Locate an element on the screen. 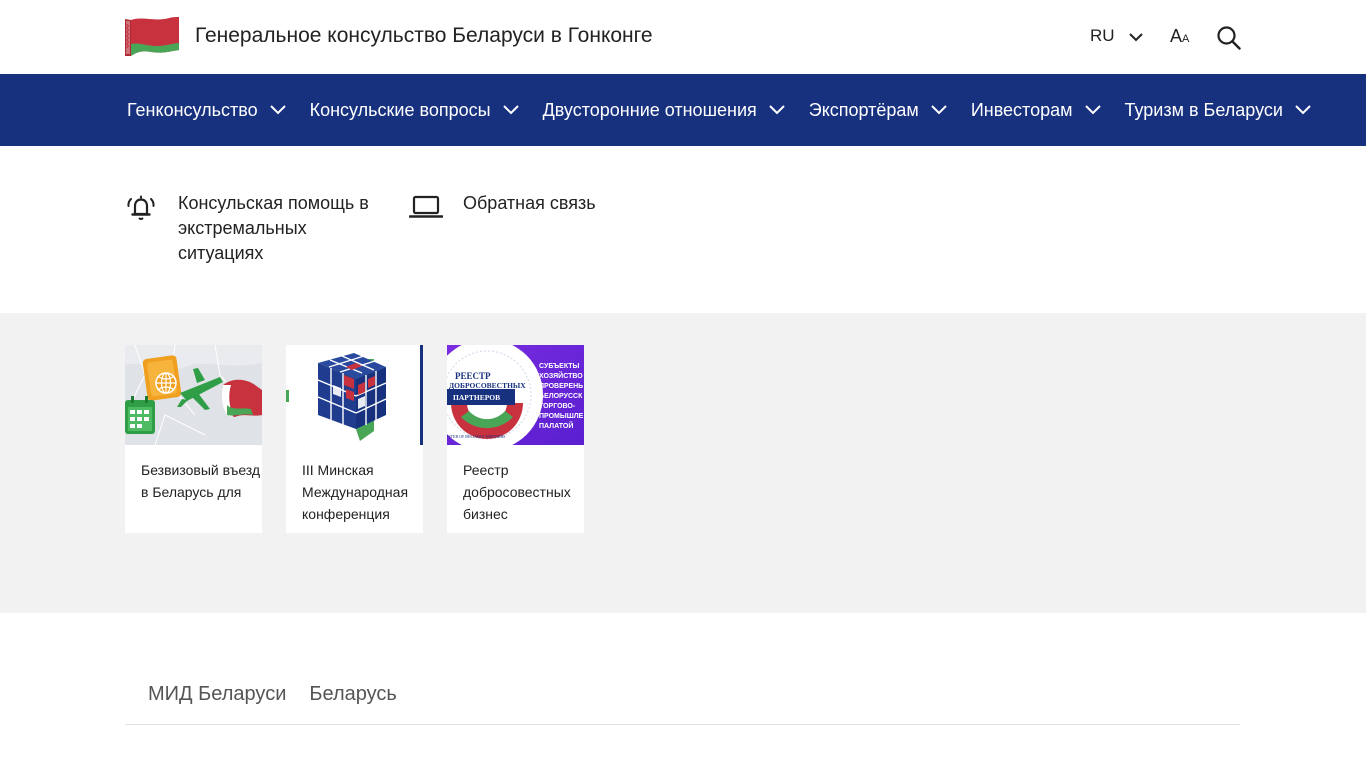 The image size is (1366, 768). nav-item-bilateral-relations: Двусторонние отношения is located at coordinates (664, 110).